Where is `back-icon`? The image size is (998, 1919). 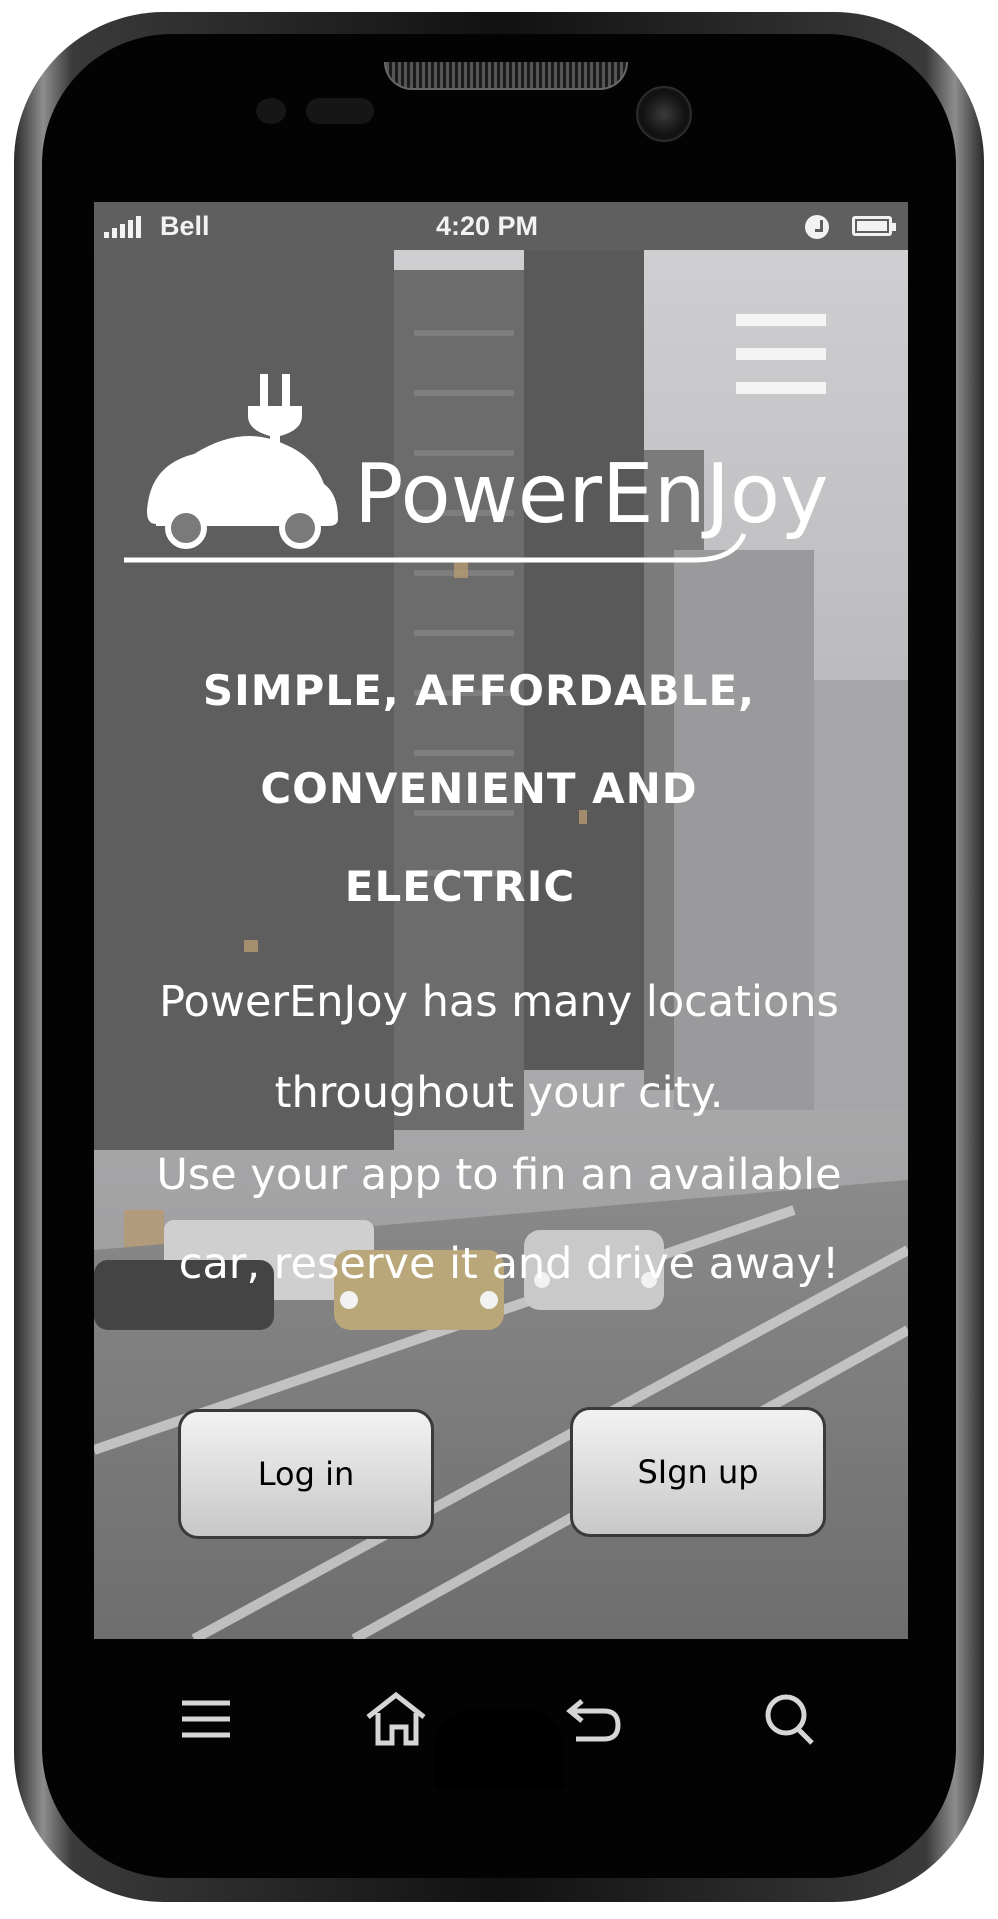
back-icon is located at coordinates (592, 1719).